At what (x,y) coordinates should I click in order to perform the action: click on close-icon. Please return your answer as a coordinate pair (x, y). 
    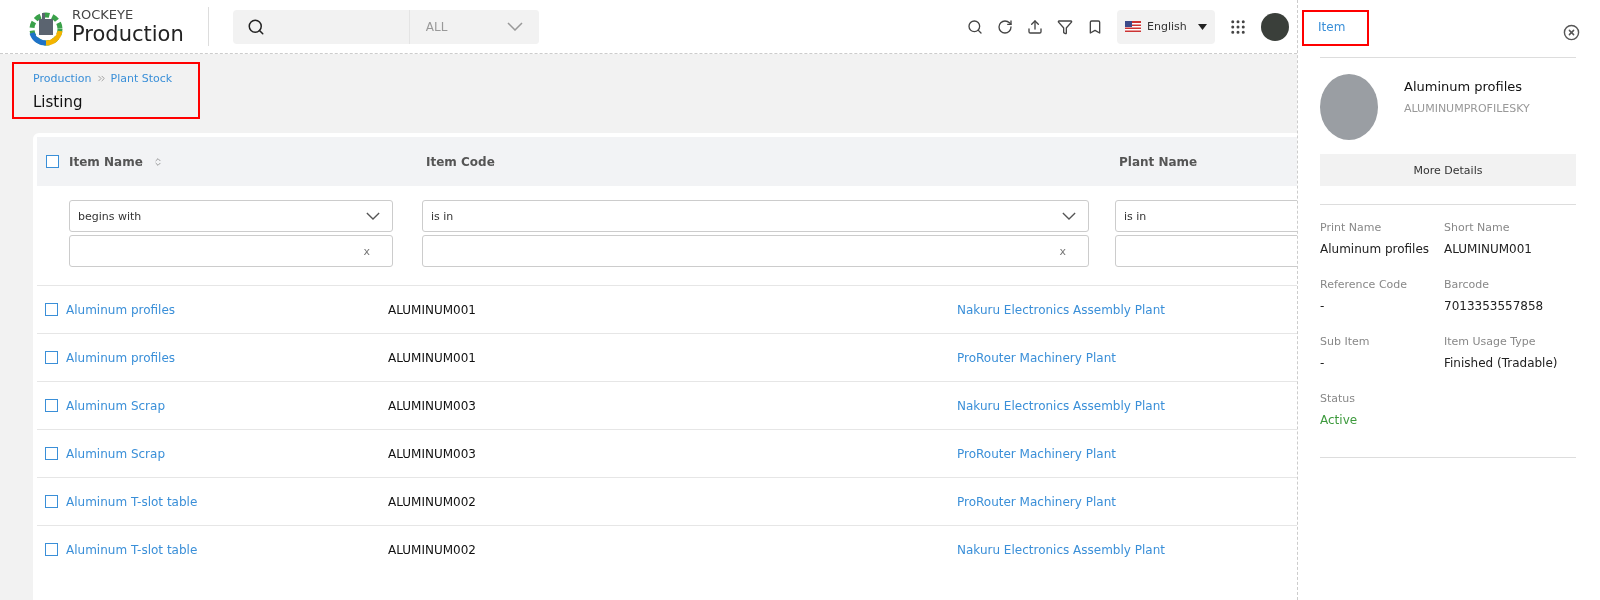
    Looking at the image, I should click on (1571, 32).